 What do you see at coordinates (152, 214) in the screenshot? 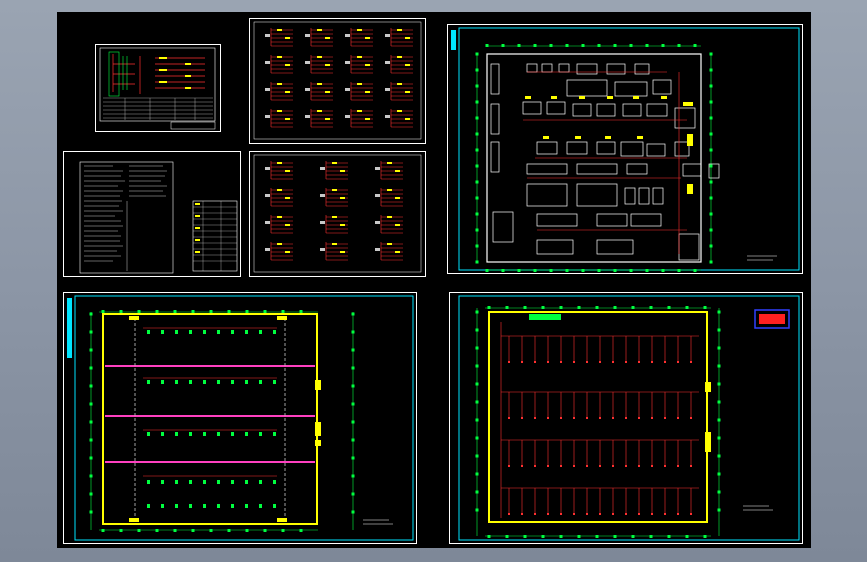
I see `sheet-design-notes` at bounding box center [152, 214].